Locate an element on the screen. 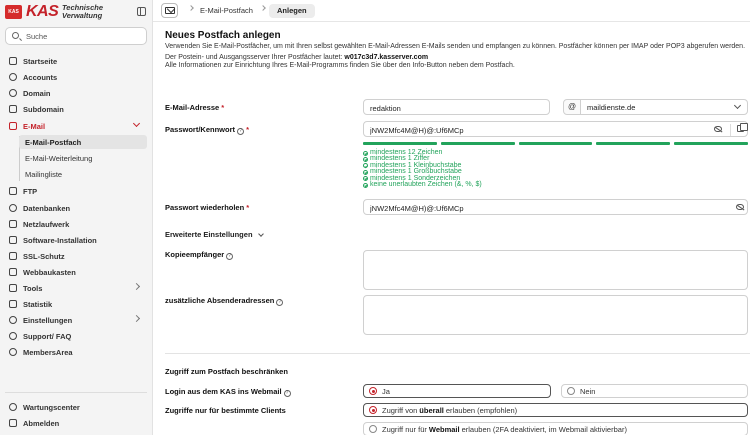 Image resolution: width=750 pixels, height=435 pixels. sidebar-item-abmelden: Abmelden is located at coordinates (76, 423).